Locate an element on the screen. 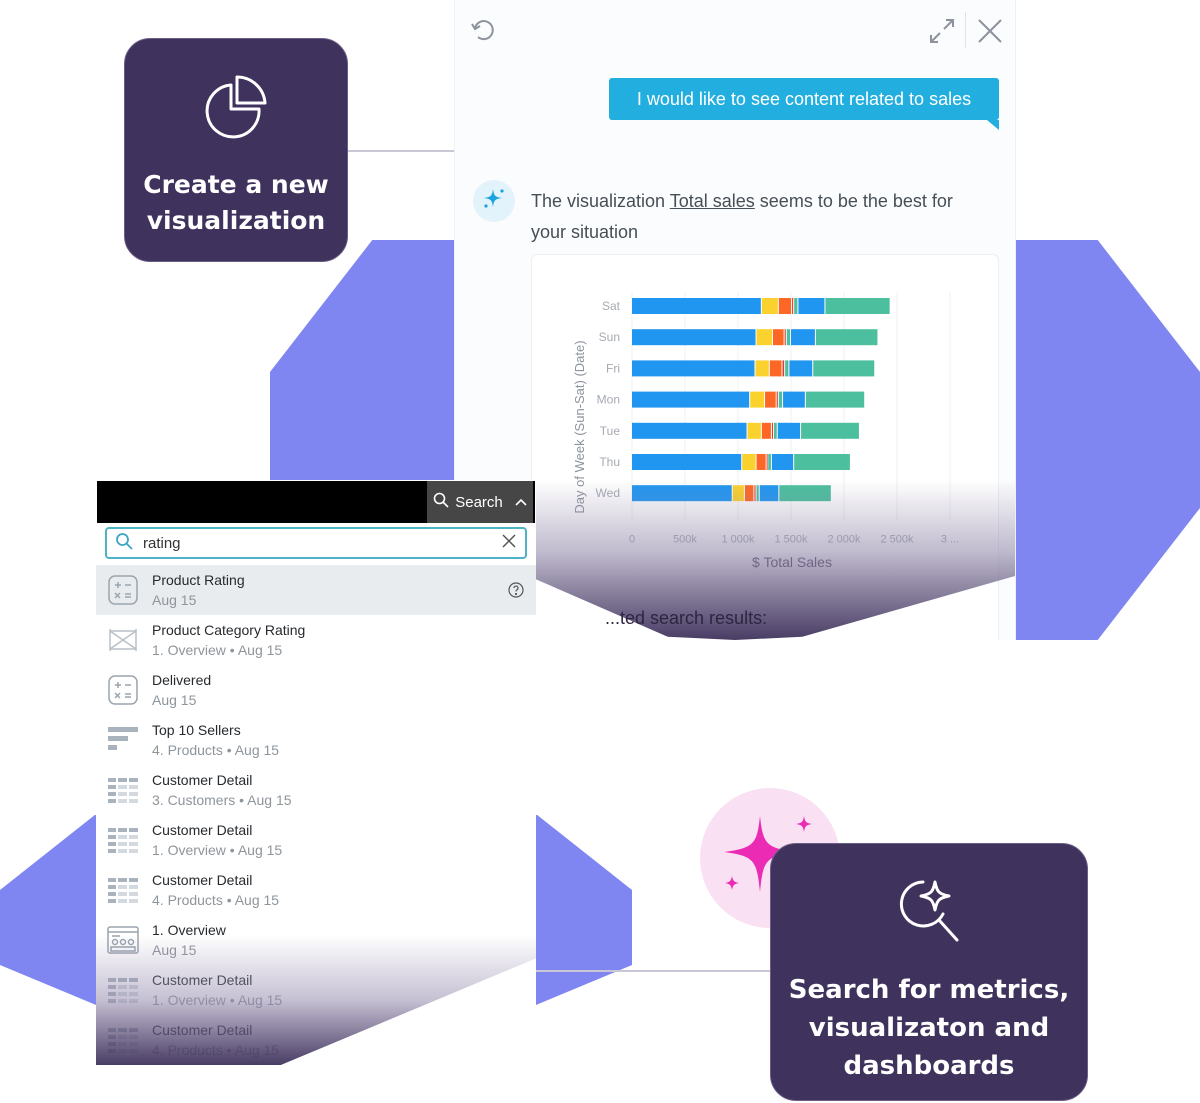  result-text: Top 10 Sellers 4. Products • Aug 15 is located at coordinates (215, 740).